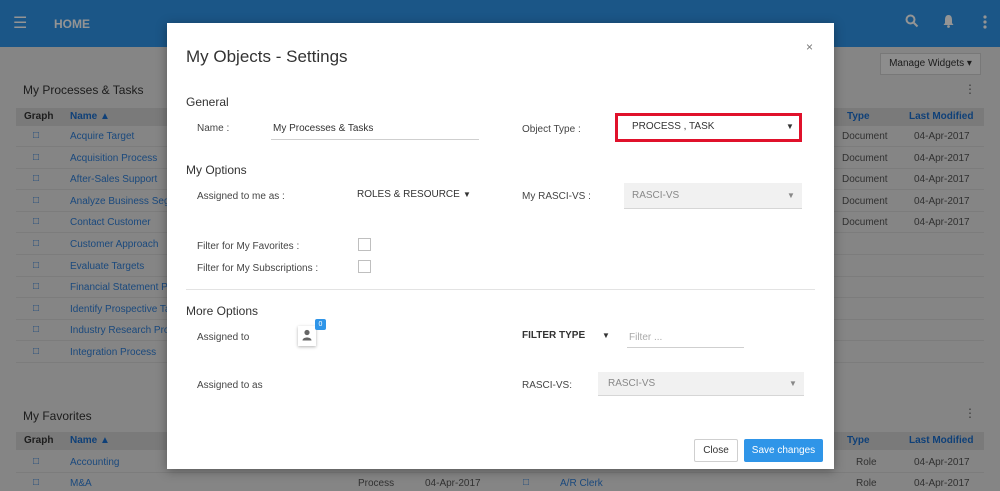 Image resolution: width=1000 pixels, height=491 pixels. What do you see at coordinates (216, 170) in the screenshot?
I see `my-options-heading: My Options` at bounding box center [216, 170].